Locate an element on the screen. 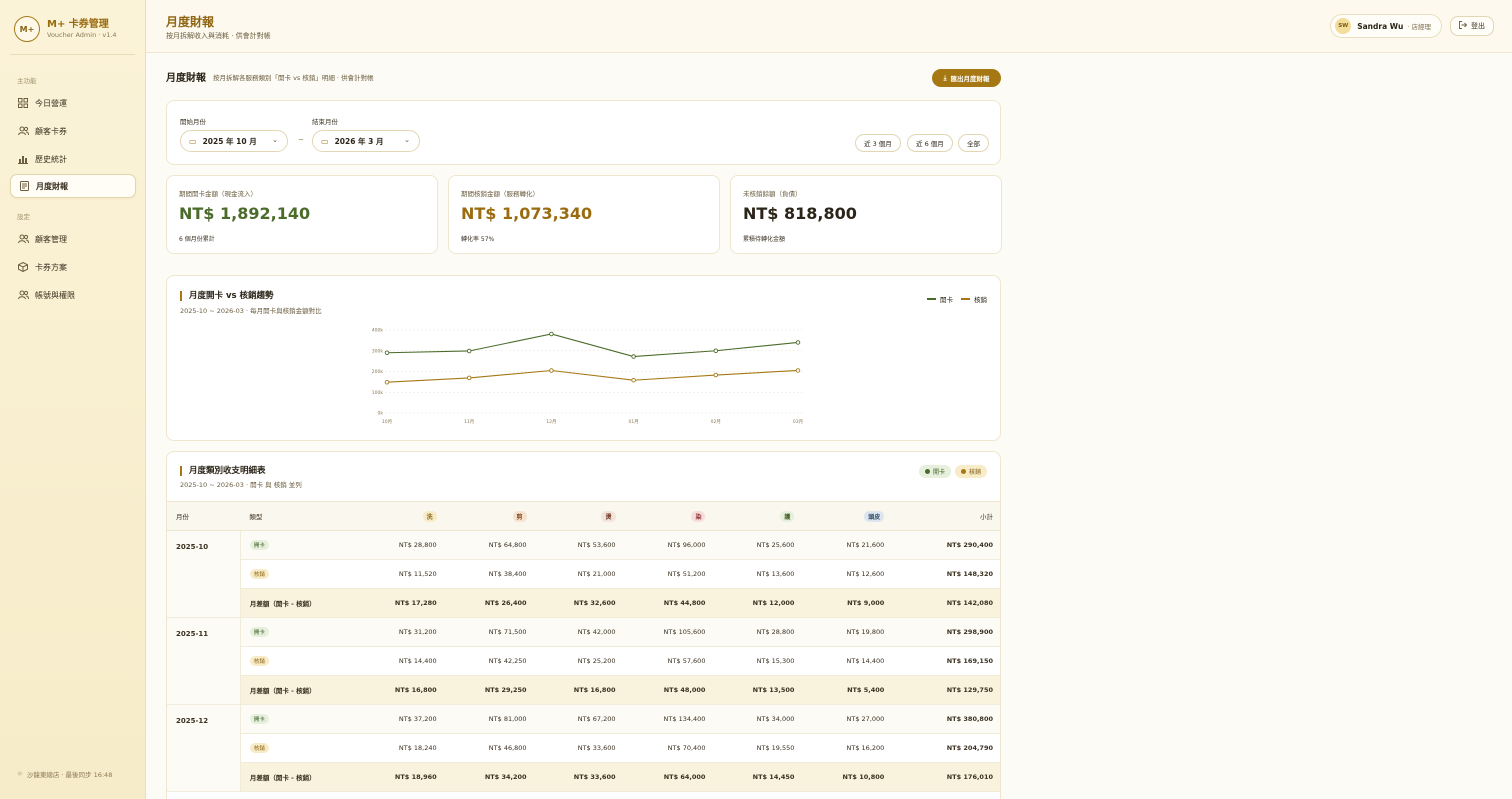 The height and width of the screenshot is (799, 1512). amount-cell: NT$ 19,800 is located at coordinates (848, 632).